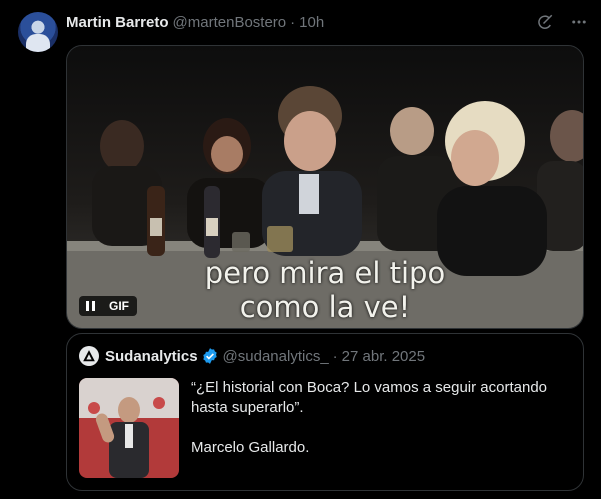 Image resolution: width=601 pixels, height=499 pixels. What do you see at coordinates (325, 273) in the screenshot?
I see `caption-line-1: pero mira el tipo` at bounding box center [325, 273].